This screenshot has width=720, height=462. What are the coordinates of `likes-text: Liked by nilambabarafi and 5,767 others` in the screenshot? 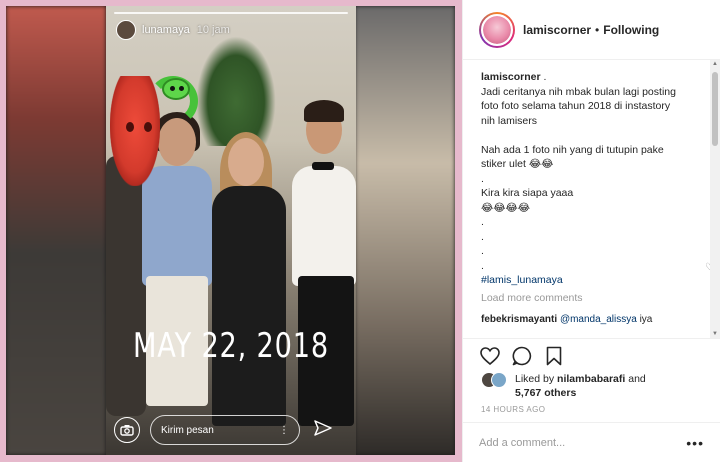 It's located at (580, 386).